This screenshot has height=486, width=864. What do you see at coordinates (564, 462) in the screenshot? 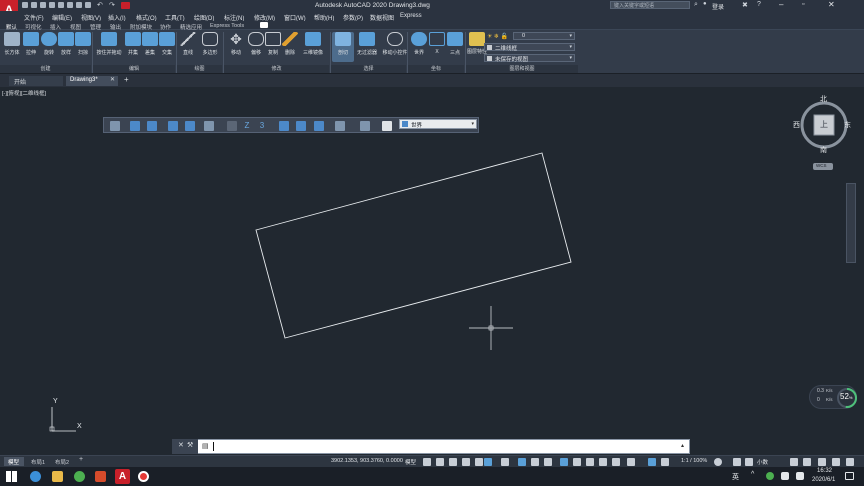
I see `lineweight-icon` at bounding box center [564, 462].